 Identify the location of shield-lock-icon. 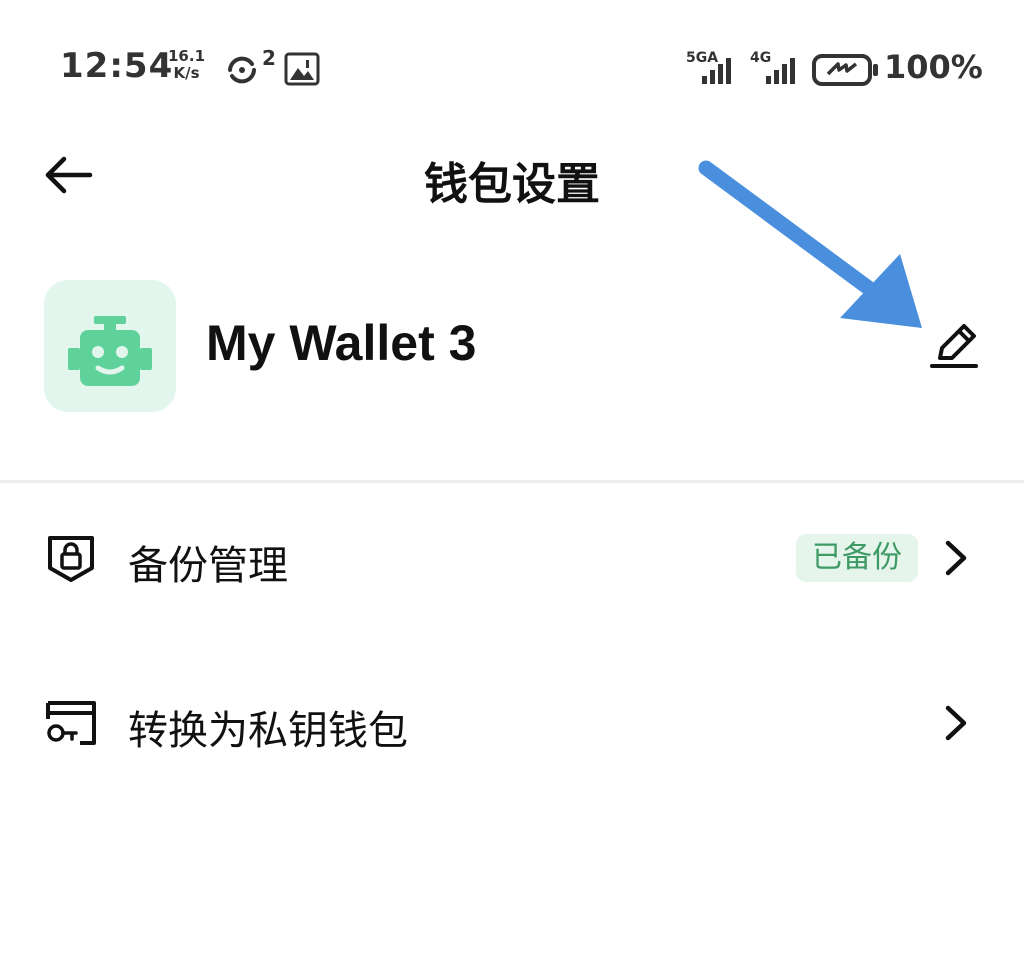
(71, 559).